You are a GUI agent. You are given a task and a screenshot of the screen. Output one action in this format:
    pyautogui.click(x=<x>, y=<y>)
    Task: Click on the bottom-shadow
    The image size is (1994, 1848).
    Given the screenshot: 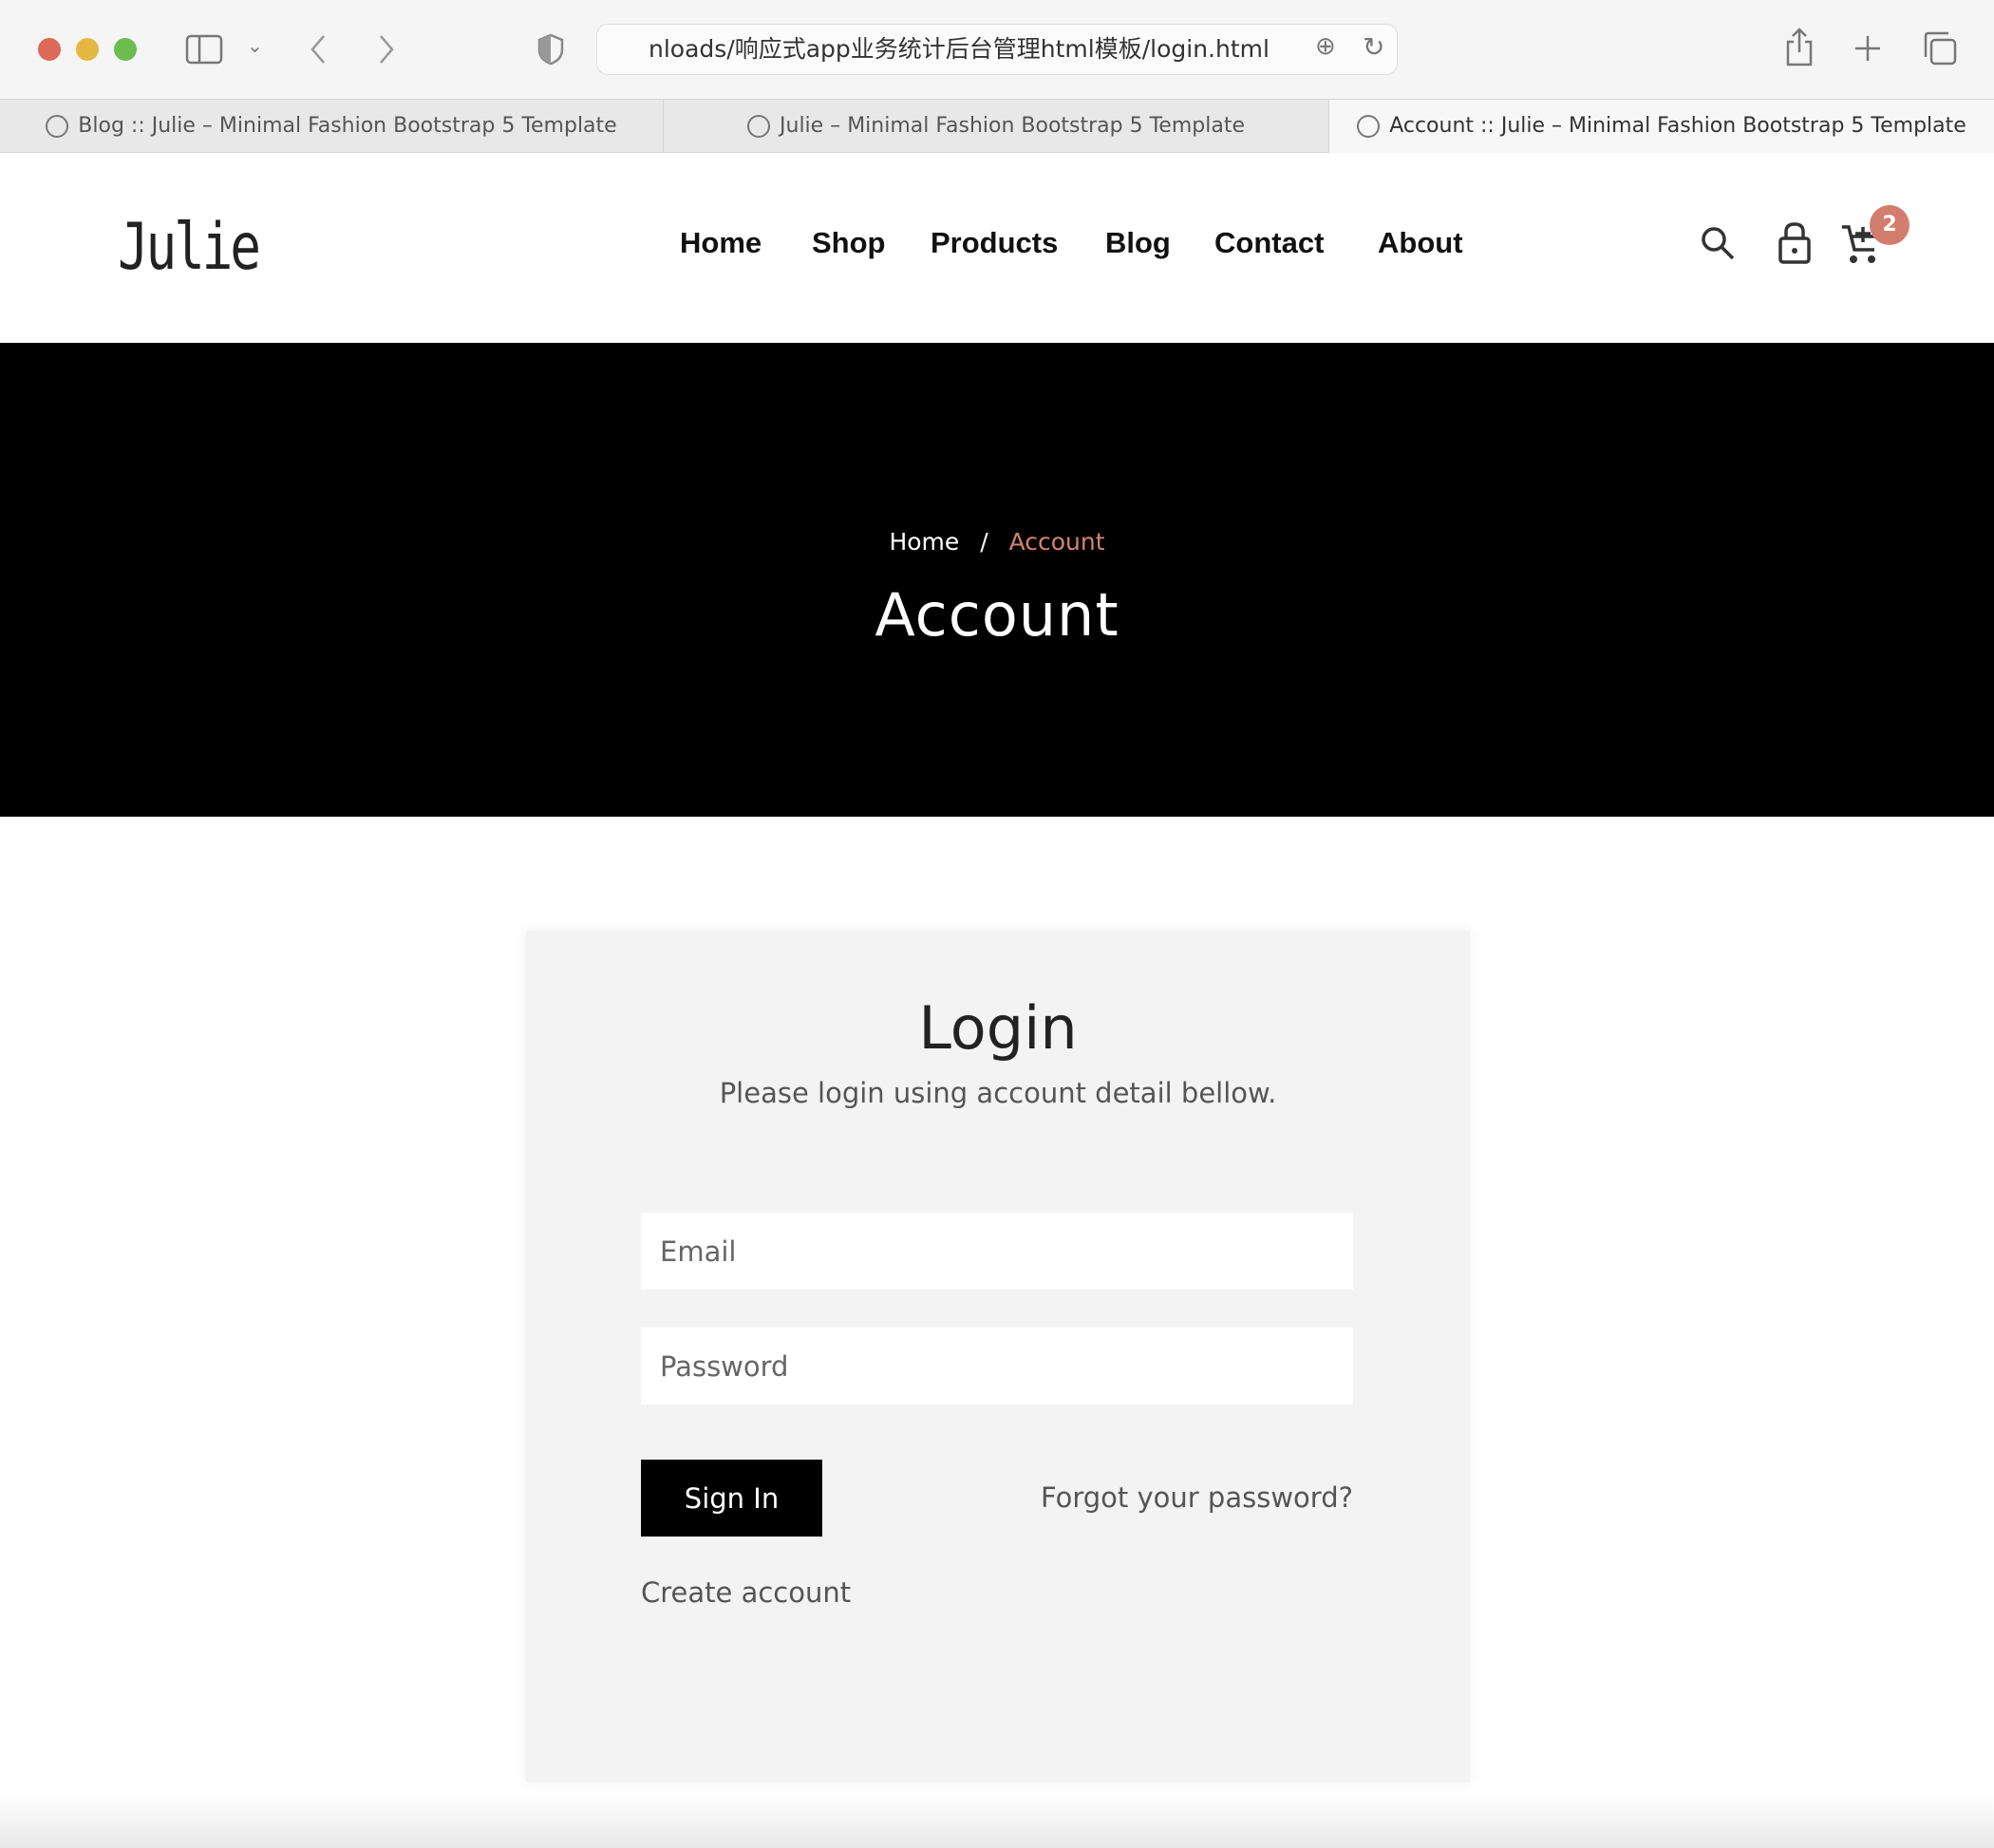 What is the action you would take?
    pyautogui.click(x=997, y=1821)
    